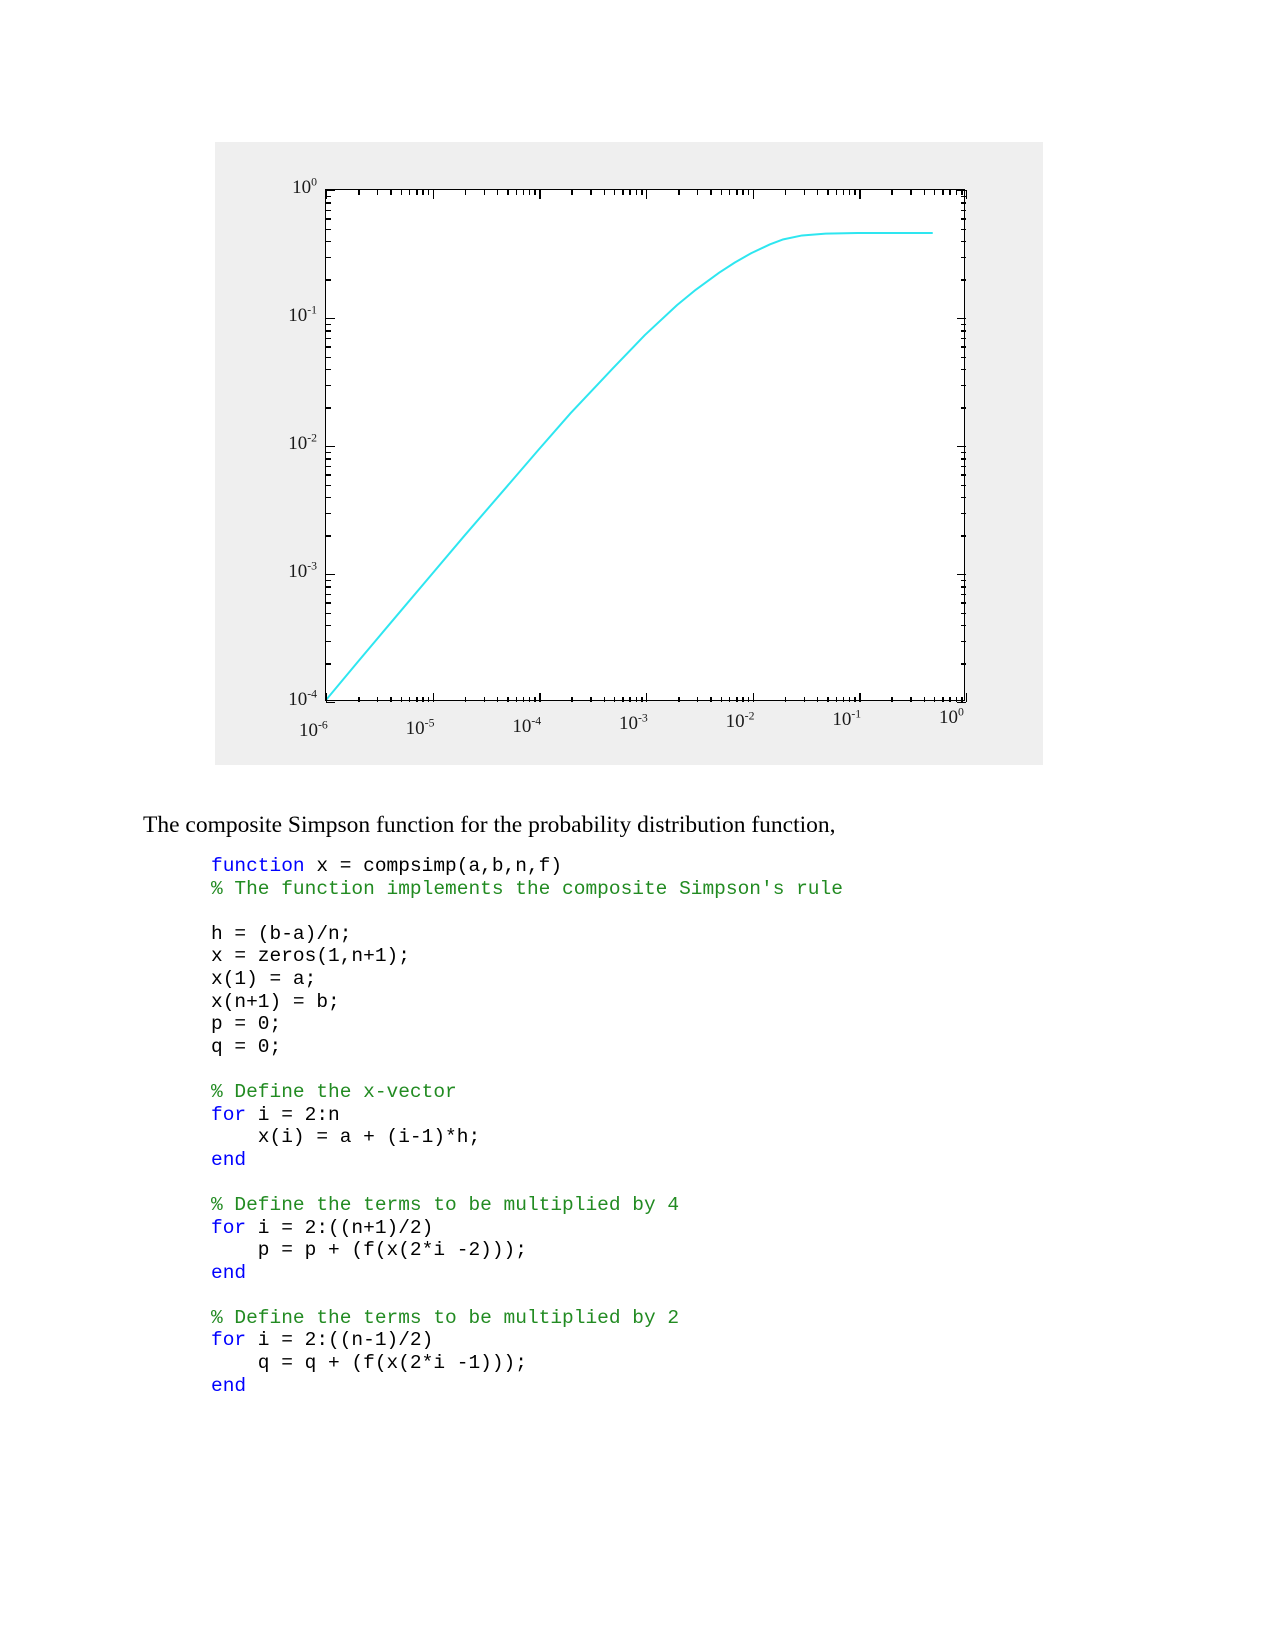 The image size is (1275, 1651). What do you see at coordinates (661, 1047) in the screenshot?
I see `code-line: q = 0;` at bounding box center [661, 1047].